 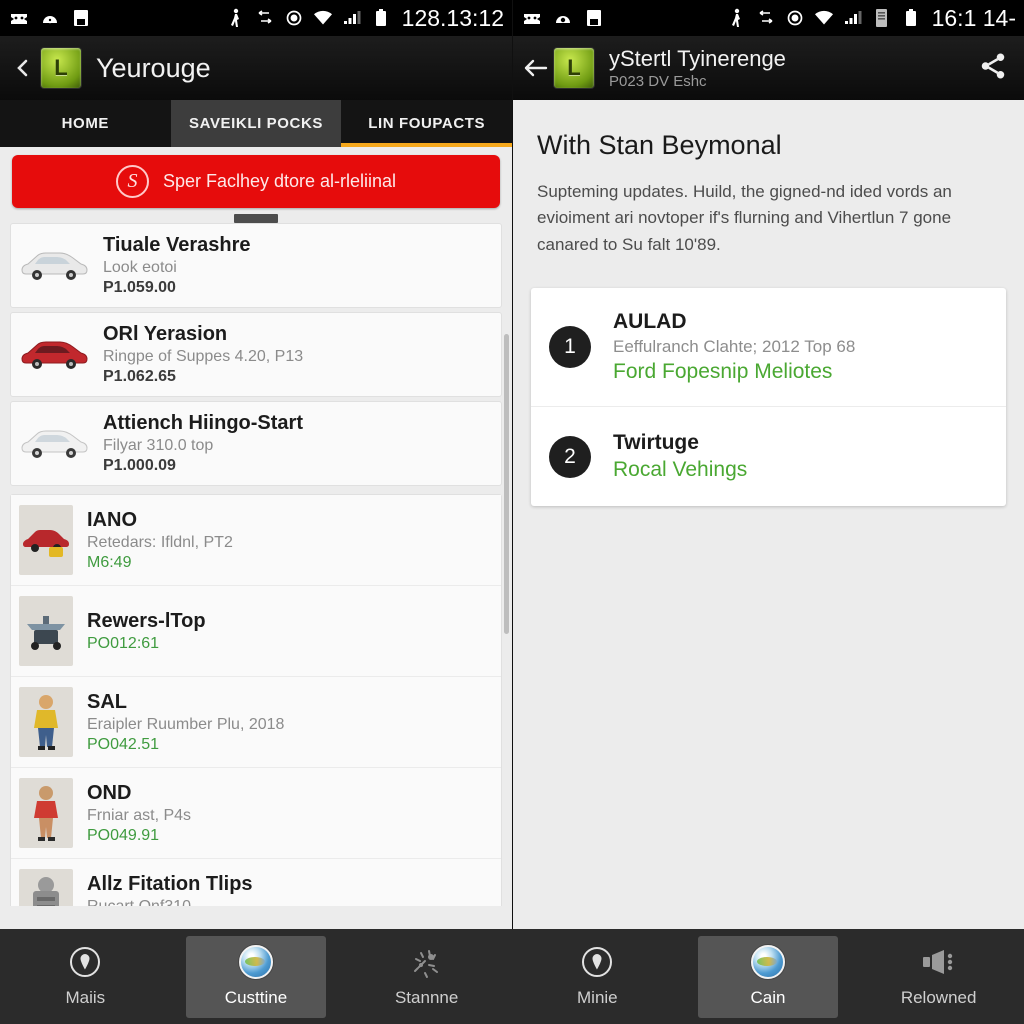 I want to click on ranked-item-subtitle: Eeffulranch Clahte; 2012 Top 68, so click(x=734, y=347).